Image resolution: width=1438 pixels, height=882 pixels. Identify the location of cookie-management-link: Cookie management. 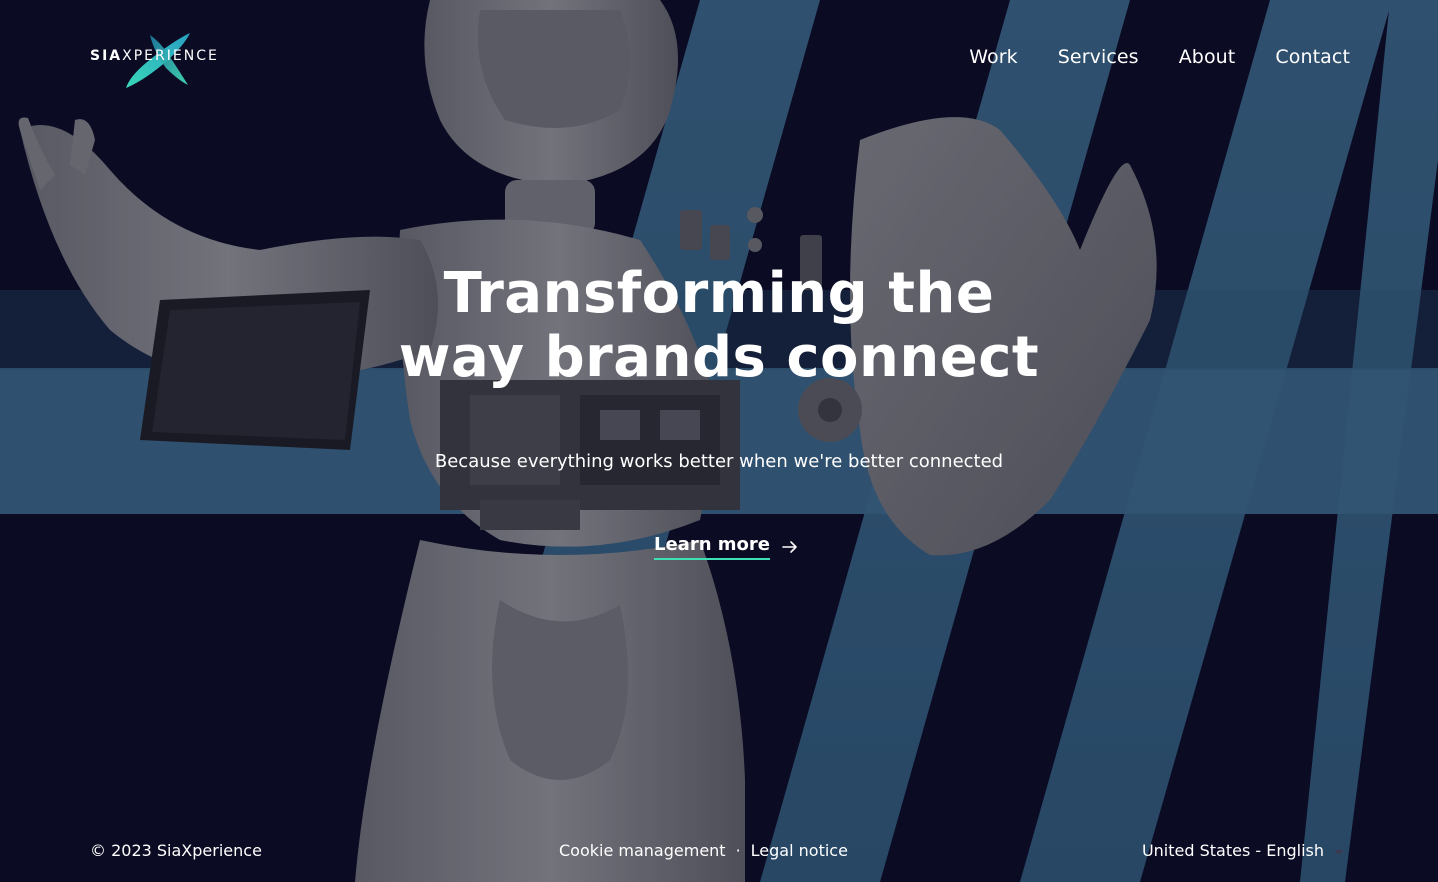
(642, 851).